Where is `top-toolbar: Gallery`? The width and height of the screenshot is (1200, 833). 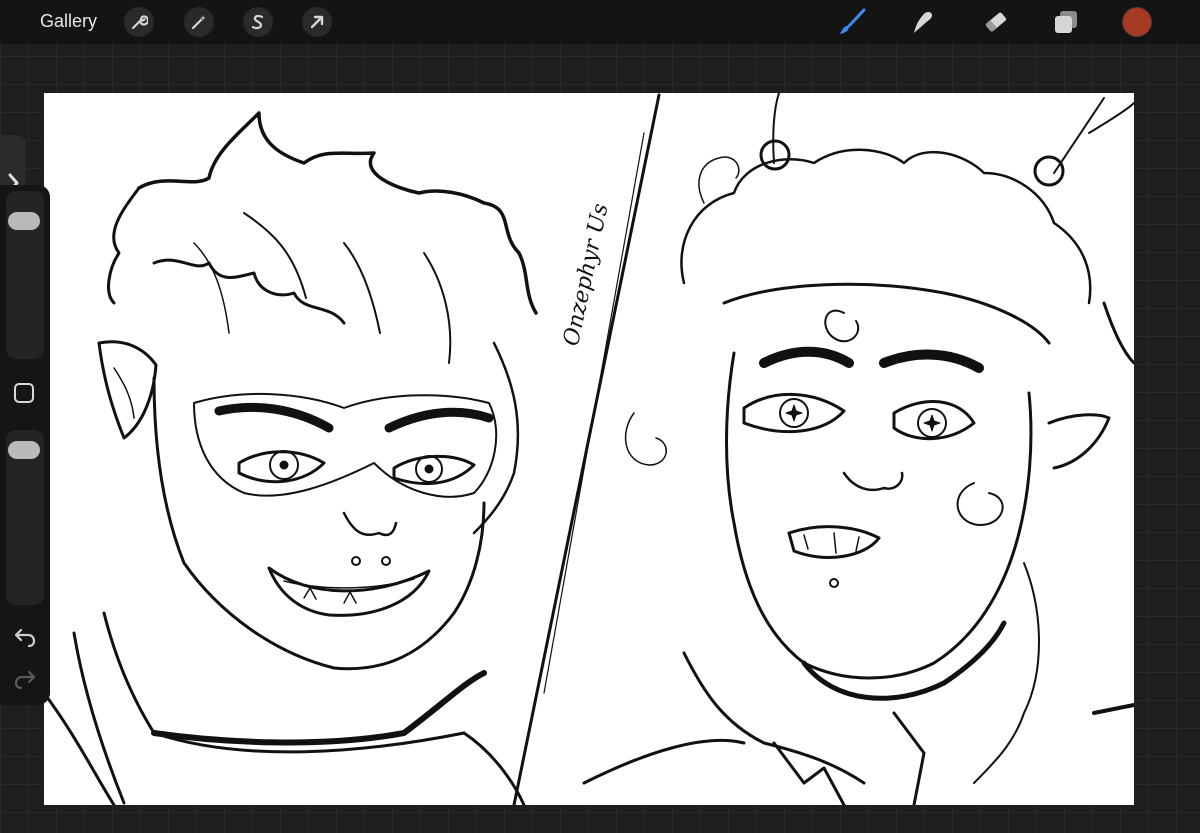 top-toolbar: Gallery is located at coordinates (600, 22).